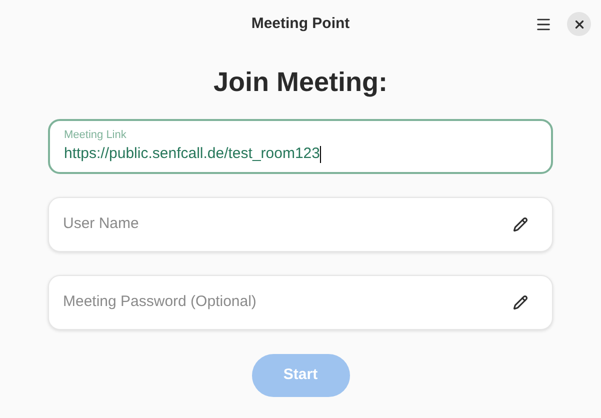 This screenshot has width=601, height=418. Describe the element at coordinates (300, 224) in the screenshot. I see `input-field: User Name` at that location.